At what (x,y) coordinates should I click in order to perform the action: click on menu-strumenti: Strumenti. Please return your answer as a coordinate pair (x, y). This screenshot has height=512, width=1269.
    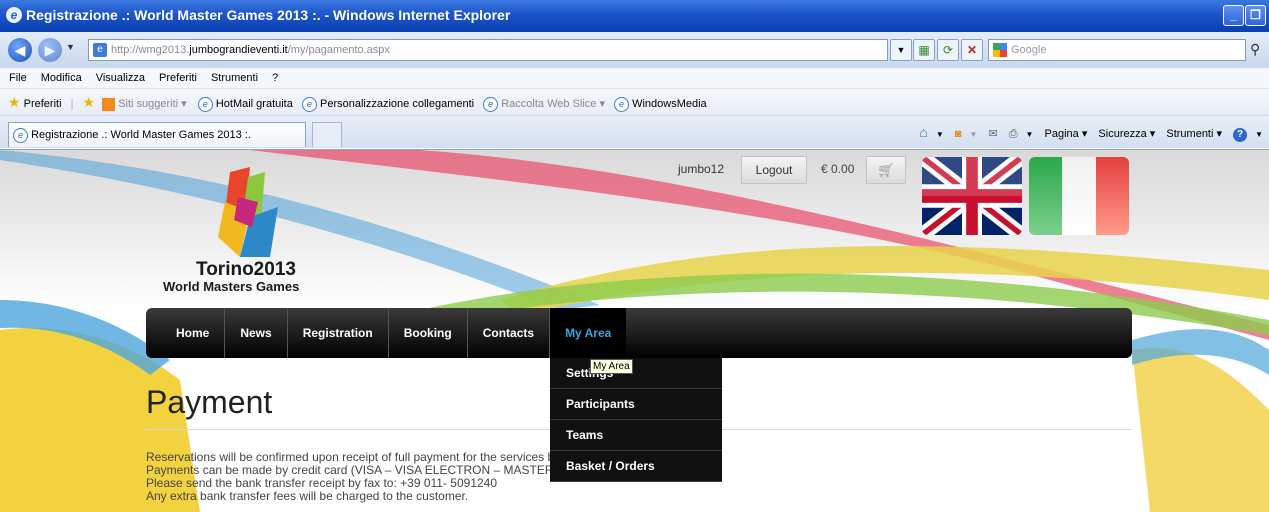
    Looking at the image, I should click on (234, 78).